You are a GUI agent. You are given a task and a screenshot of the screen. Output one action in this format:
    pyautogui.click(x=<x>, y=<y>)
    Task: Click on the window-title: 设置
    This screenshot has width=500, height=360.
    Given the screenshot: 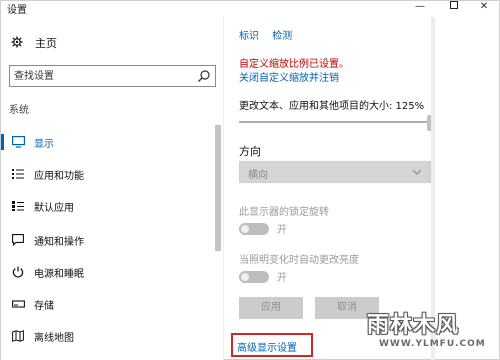 What is the action you would take?
    pyautogui.click(x=17, y=10)
    